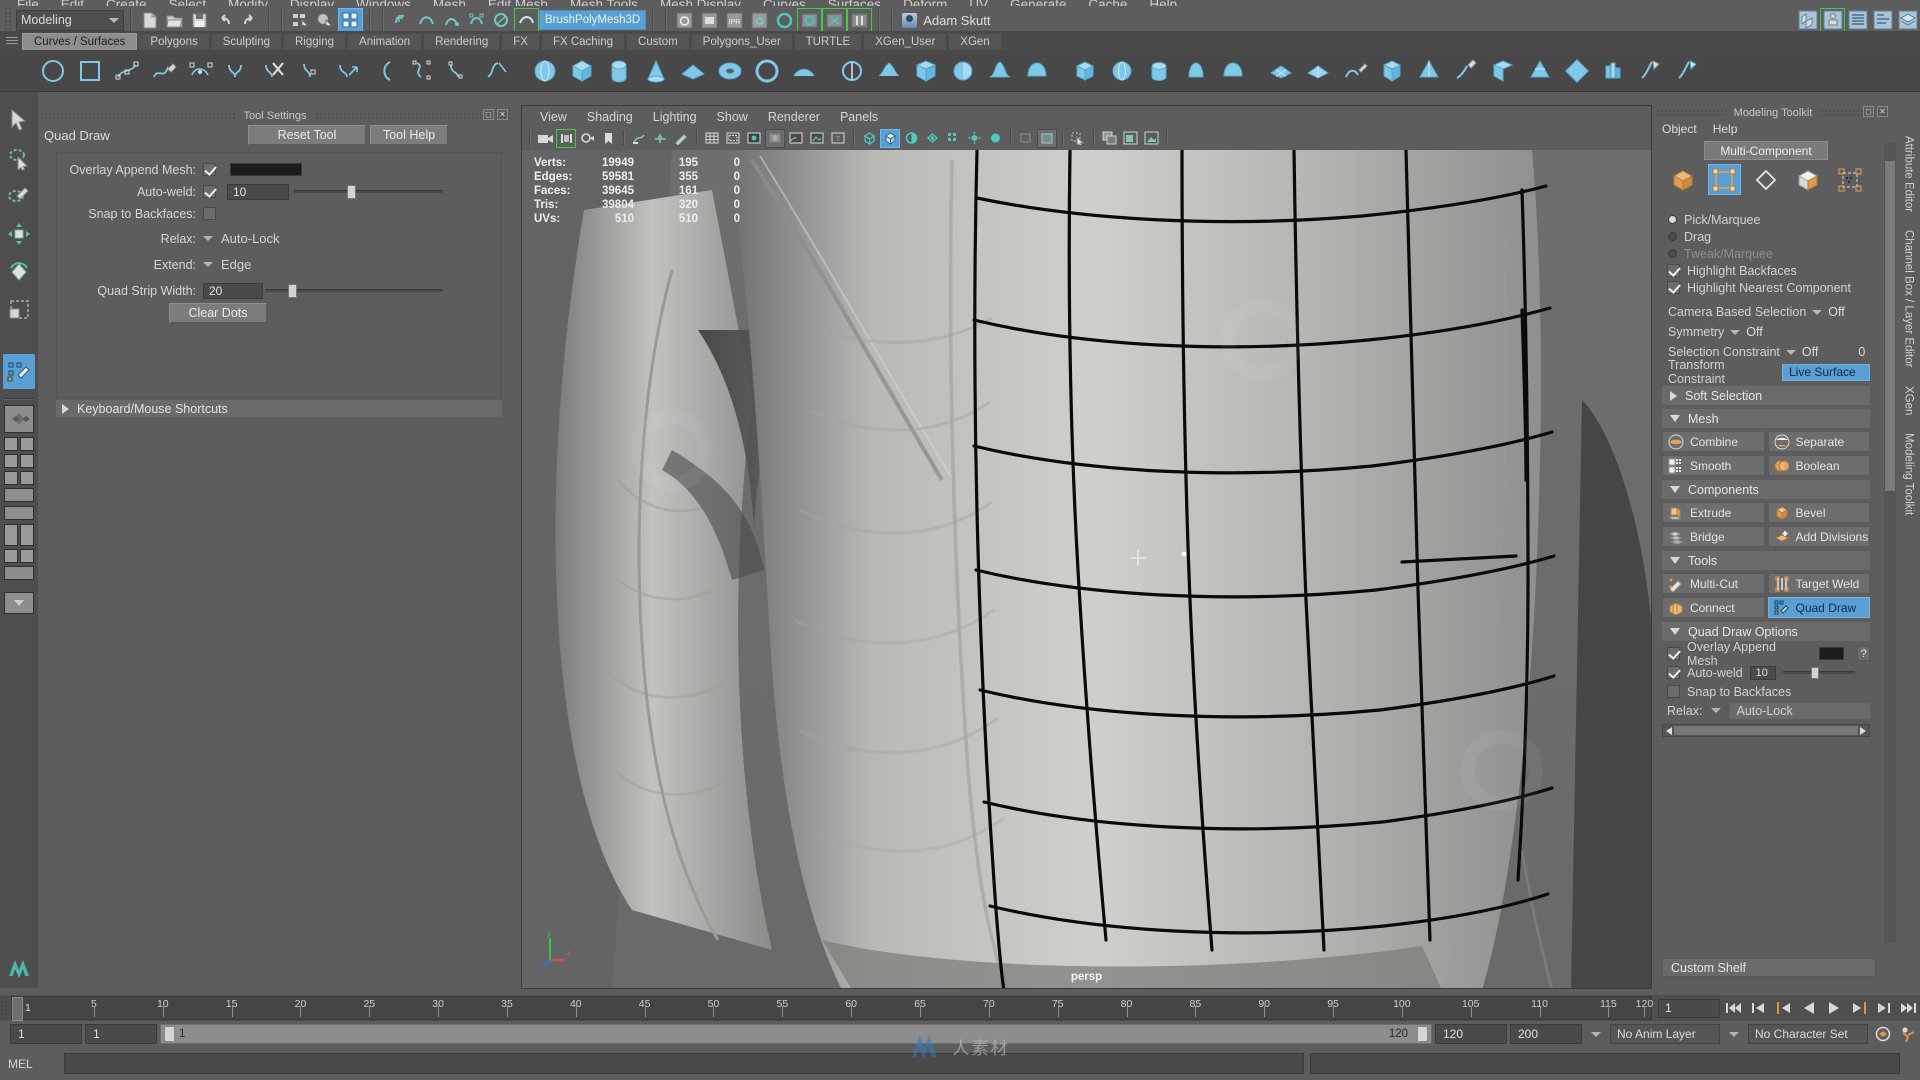 Image resolution: width=1920 pixels, height=1080 pixels. Describe the element at coordinates (21, 1009) in the screenshot. I see `time-slider-cursor: 1` at that location.